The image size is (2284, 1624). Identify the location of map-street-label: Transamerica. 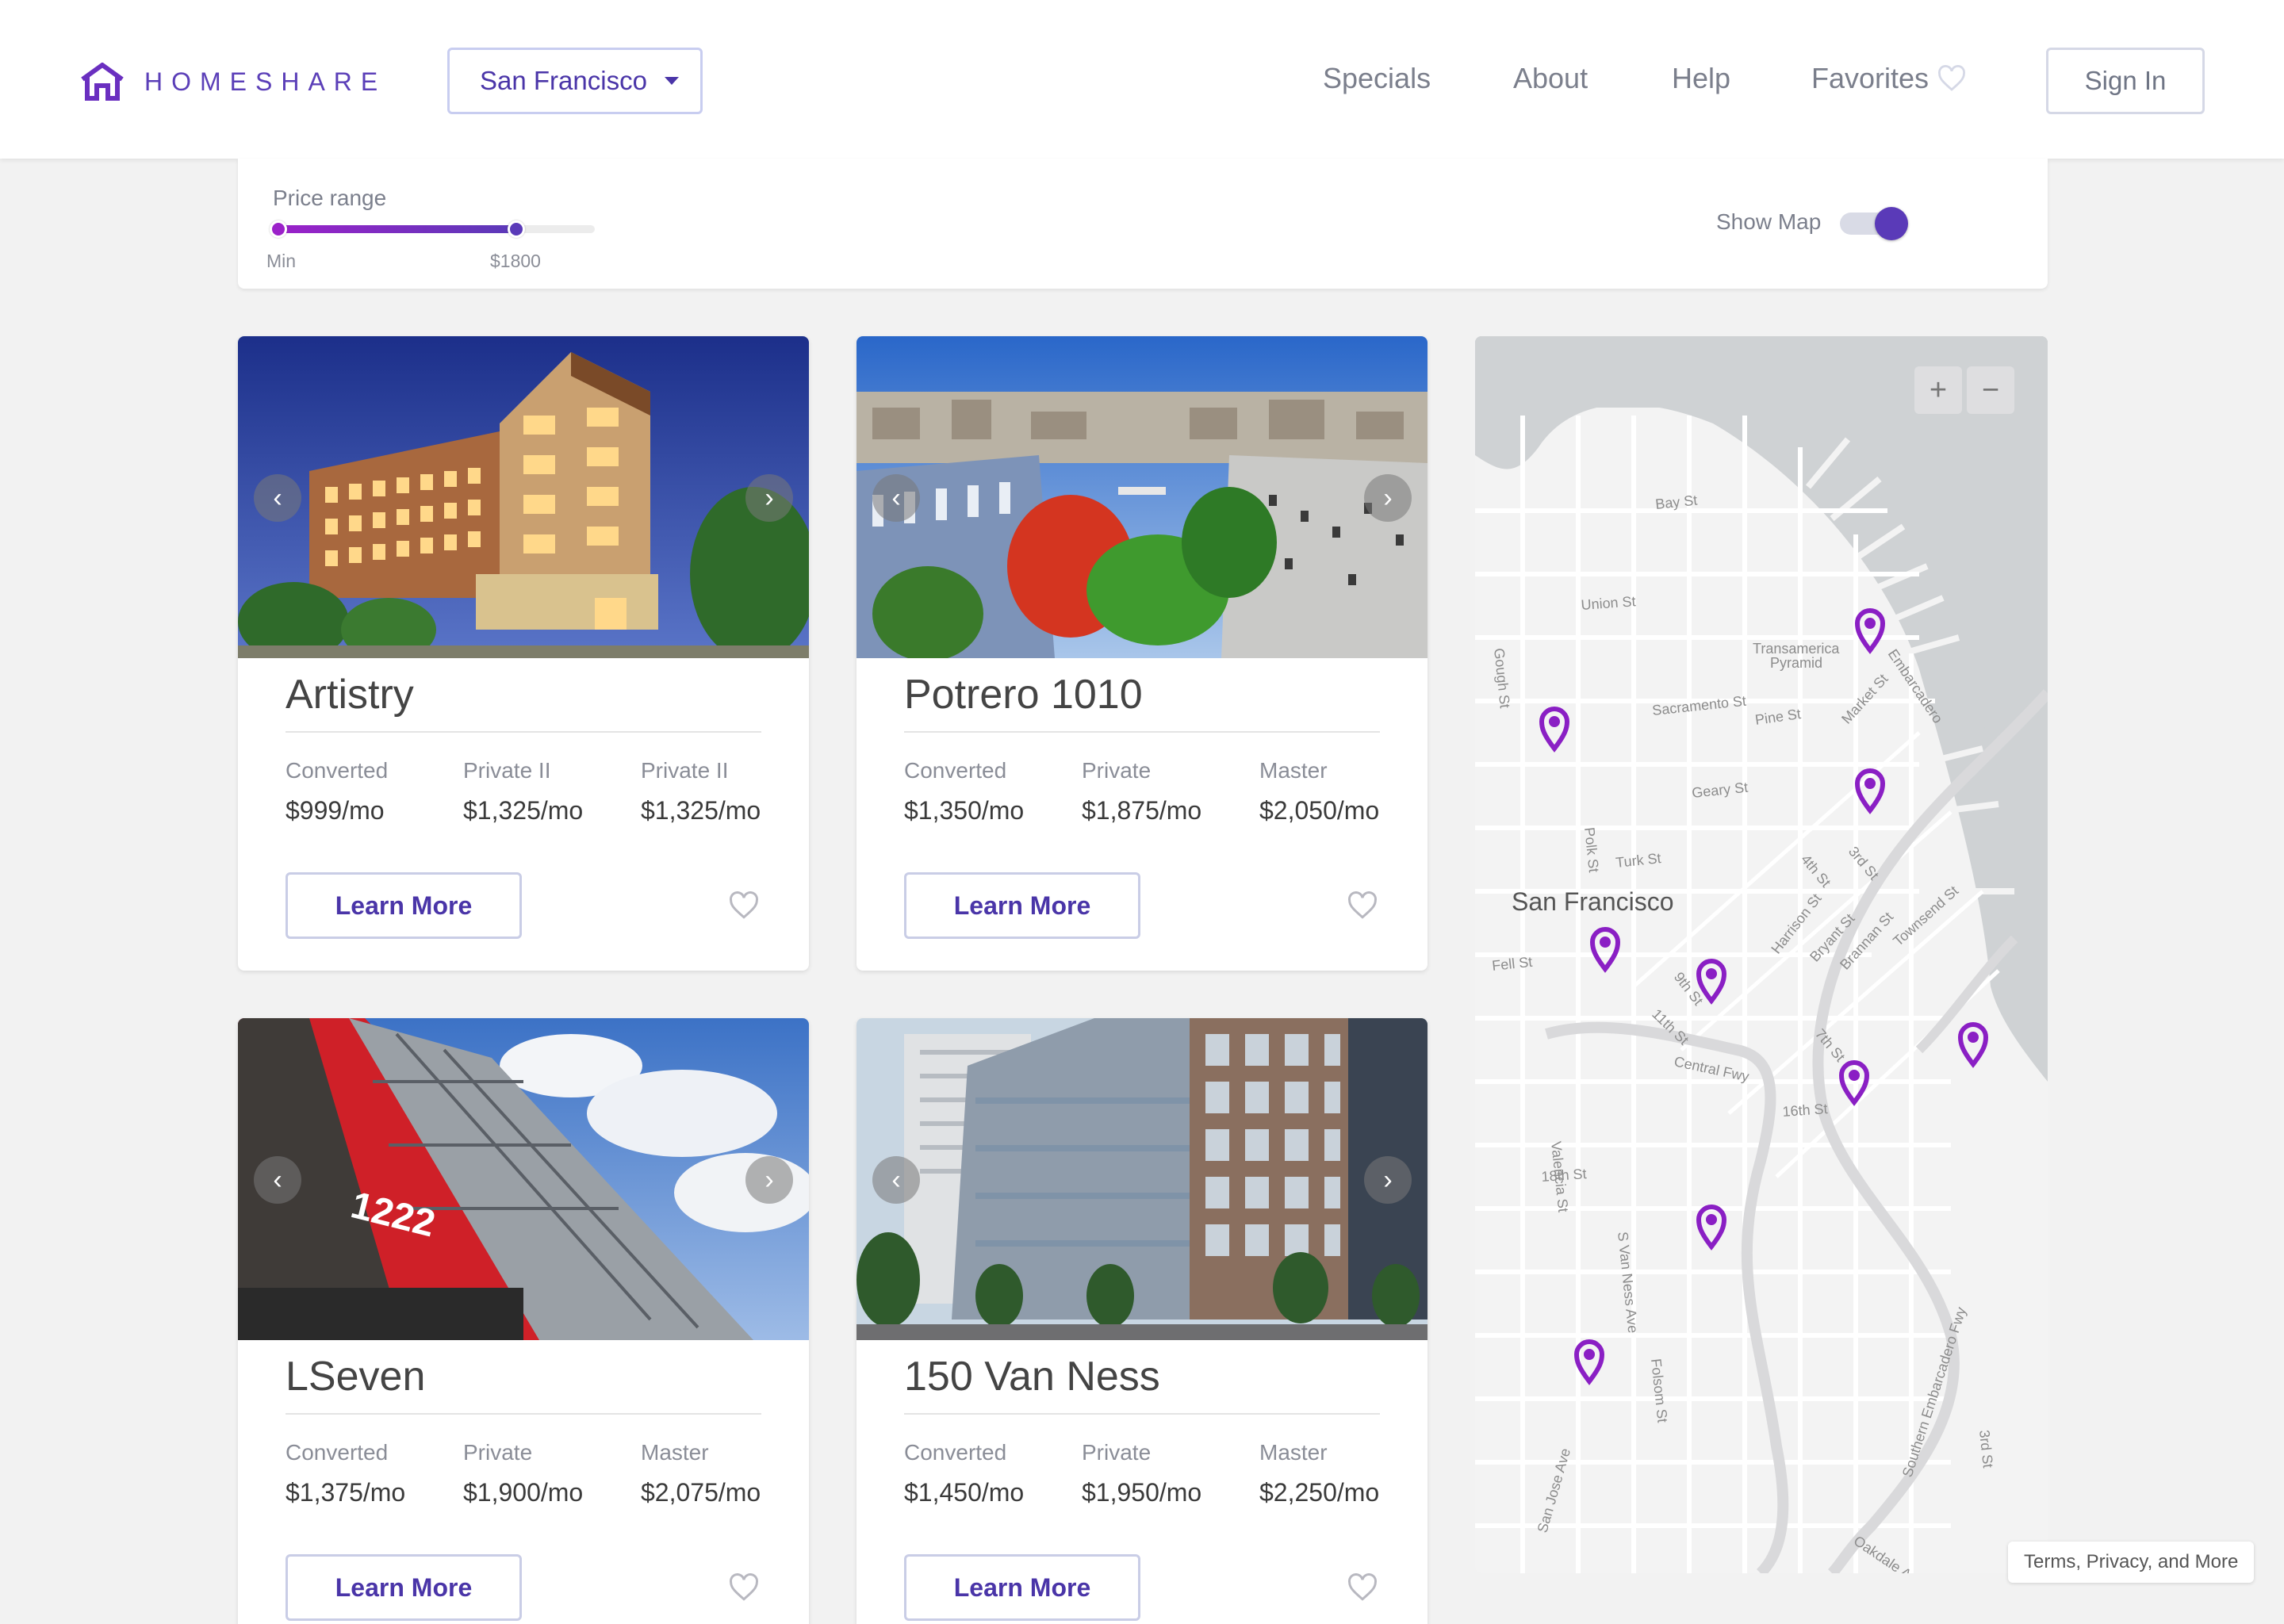
(1796, 649).